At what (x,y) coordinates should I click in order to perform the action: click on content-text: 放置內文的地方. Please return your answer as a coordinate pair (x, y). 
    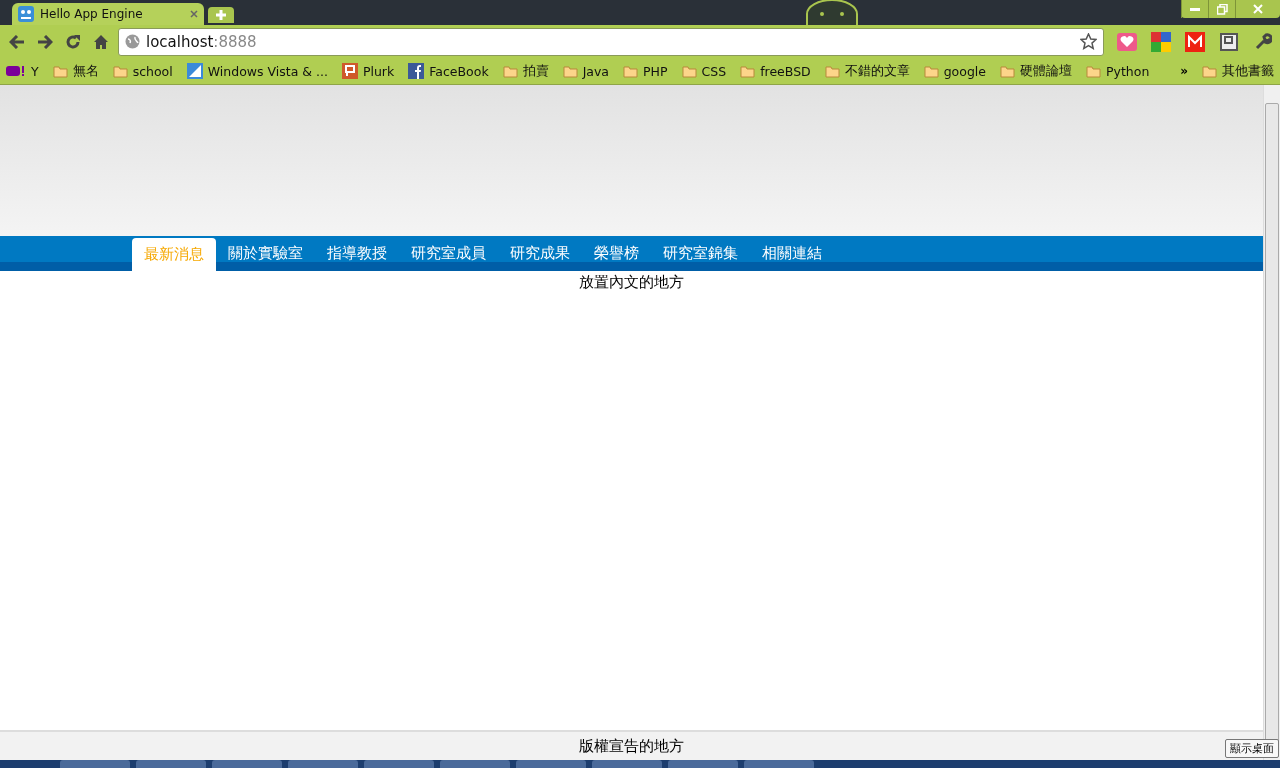
    Looking at the image, I should click on (631, 282).